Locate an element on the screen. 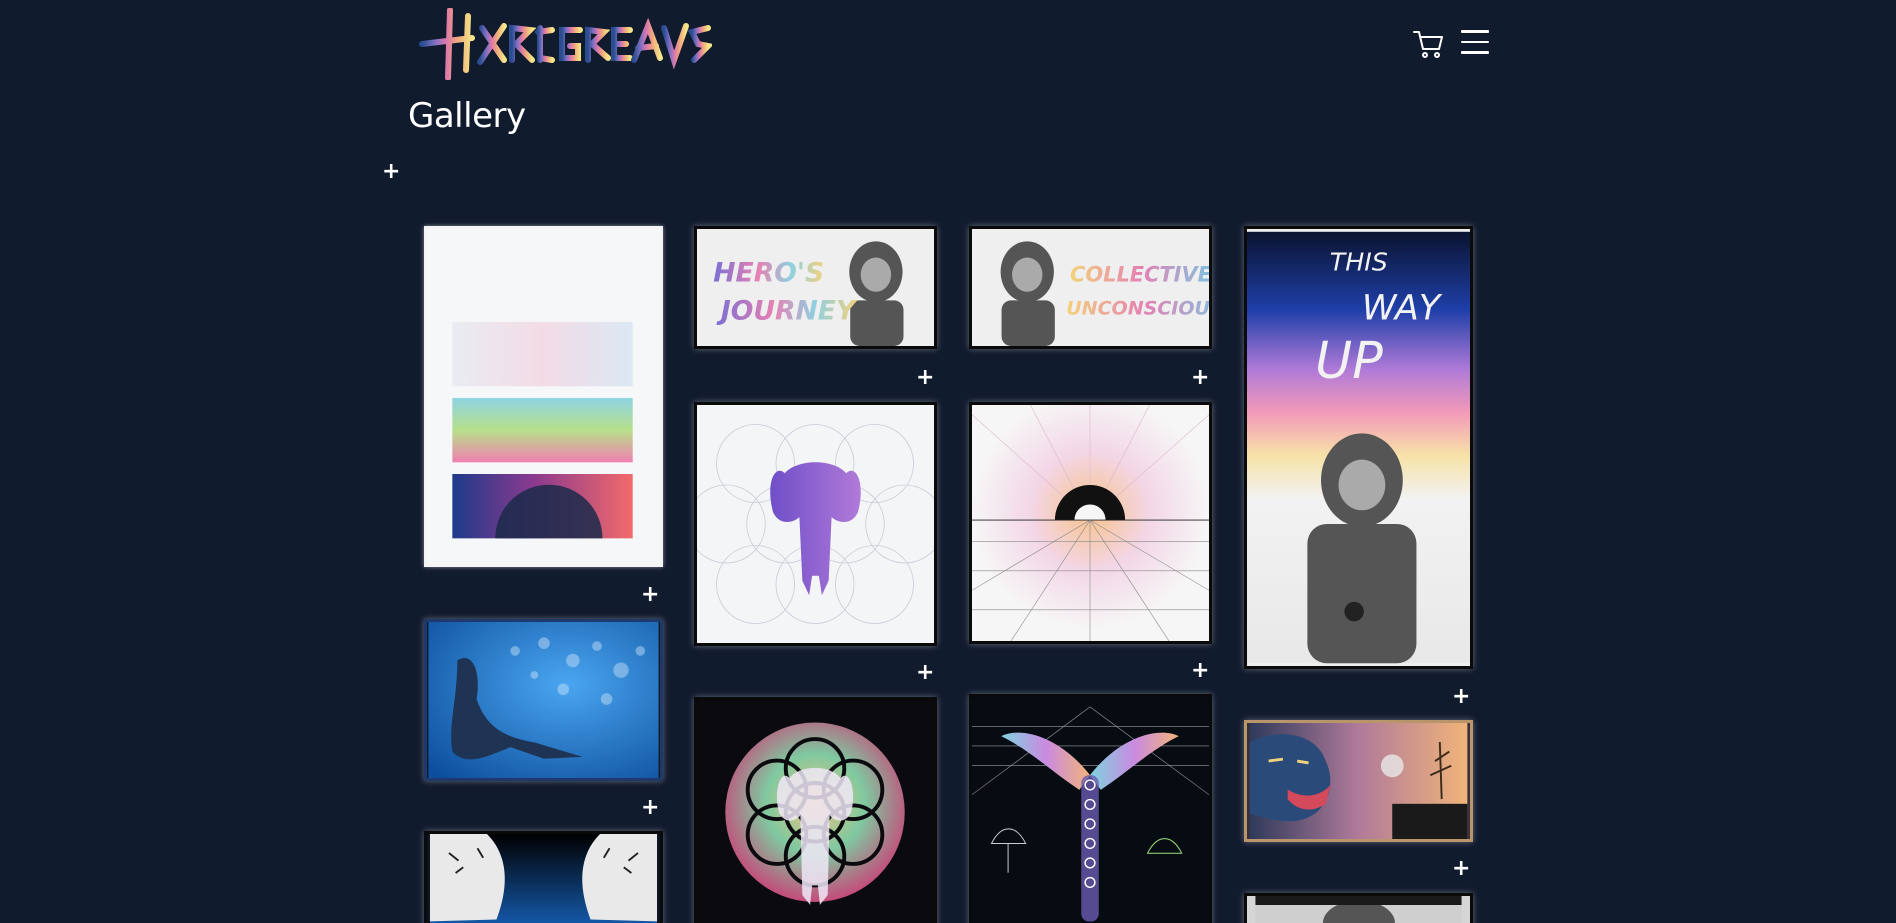  artwork-white-tigers is located at coordinates (543, 877).